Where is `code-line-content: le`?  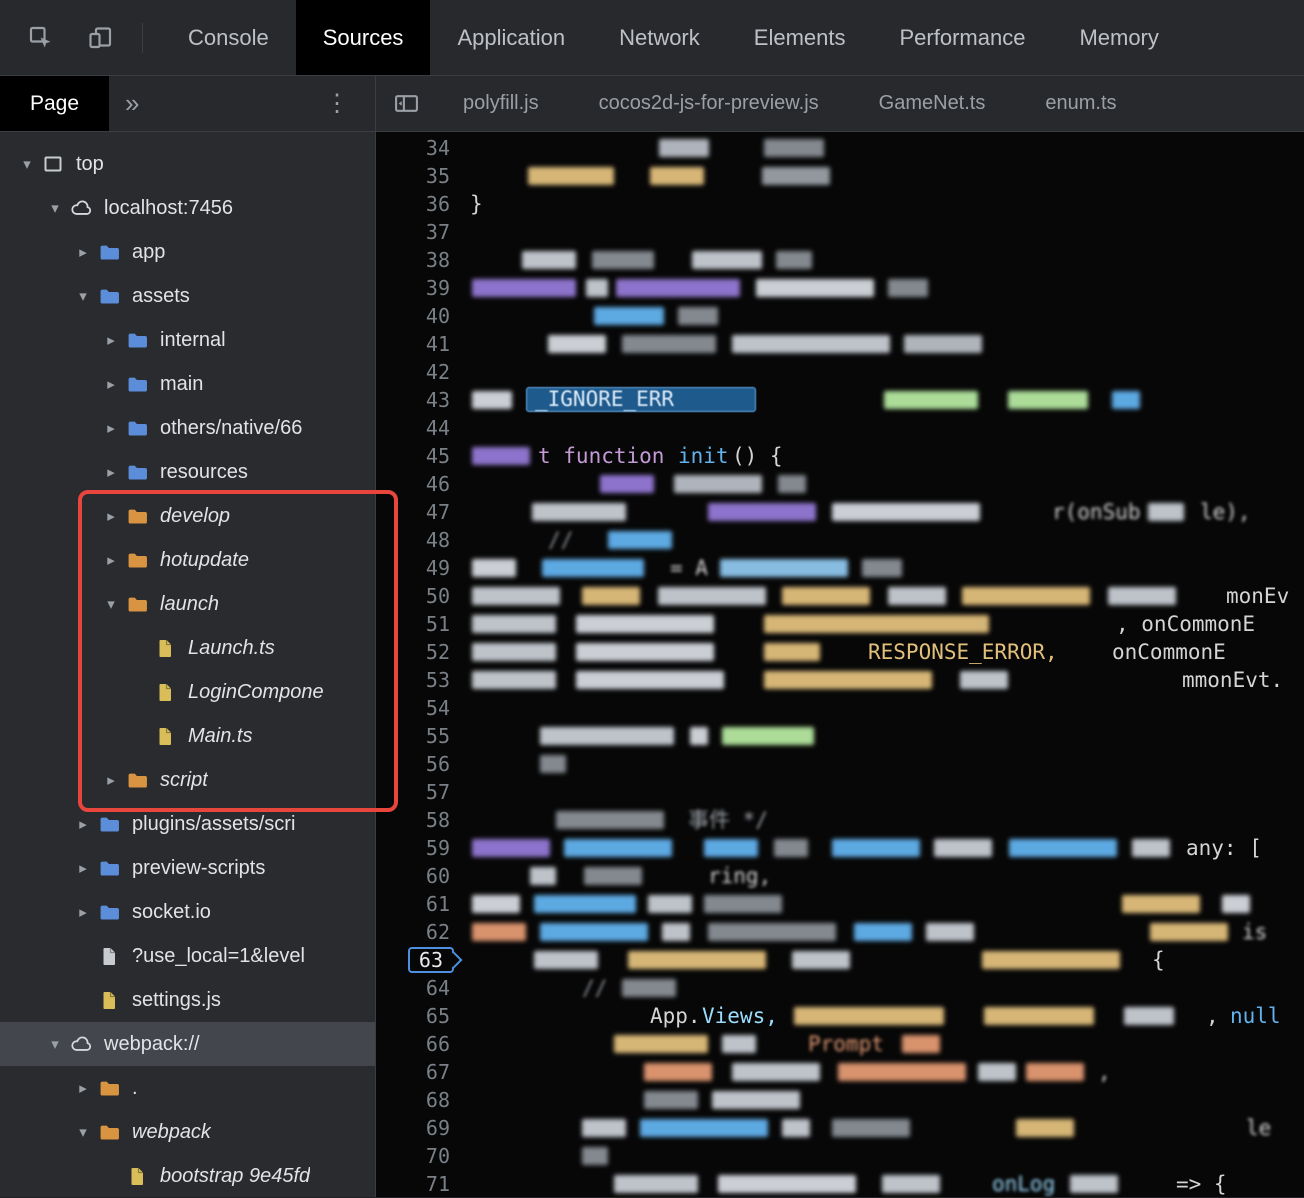 code-line-content: le is located at coordinates (884, 1128).